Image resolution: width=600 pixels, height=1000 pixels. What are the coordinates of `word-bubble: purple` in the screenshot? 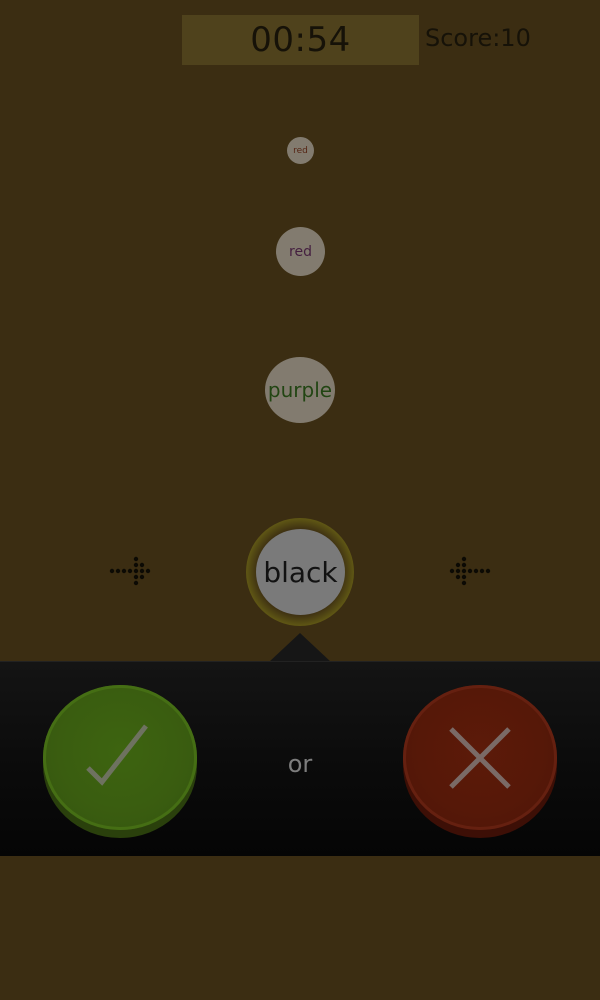 It's located at (300, 390).